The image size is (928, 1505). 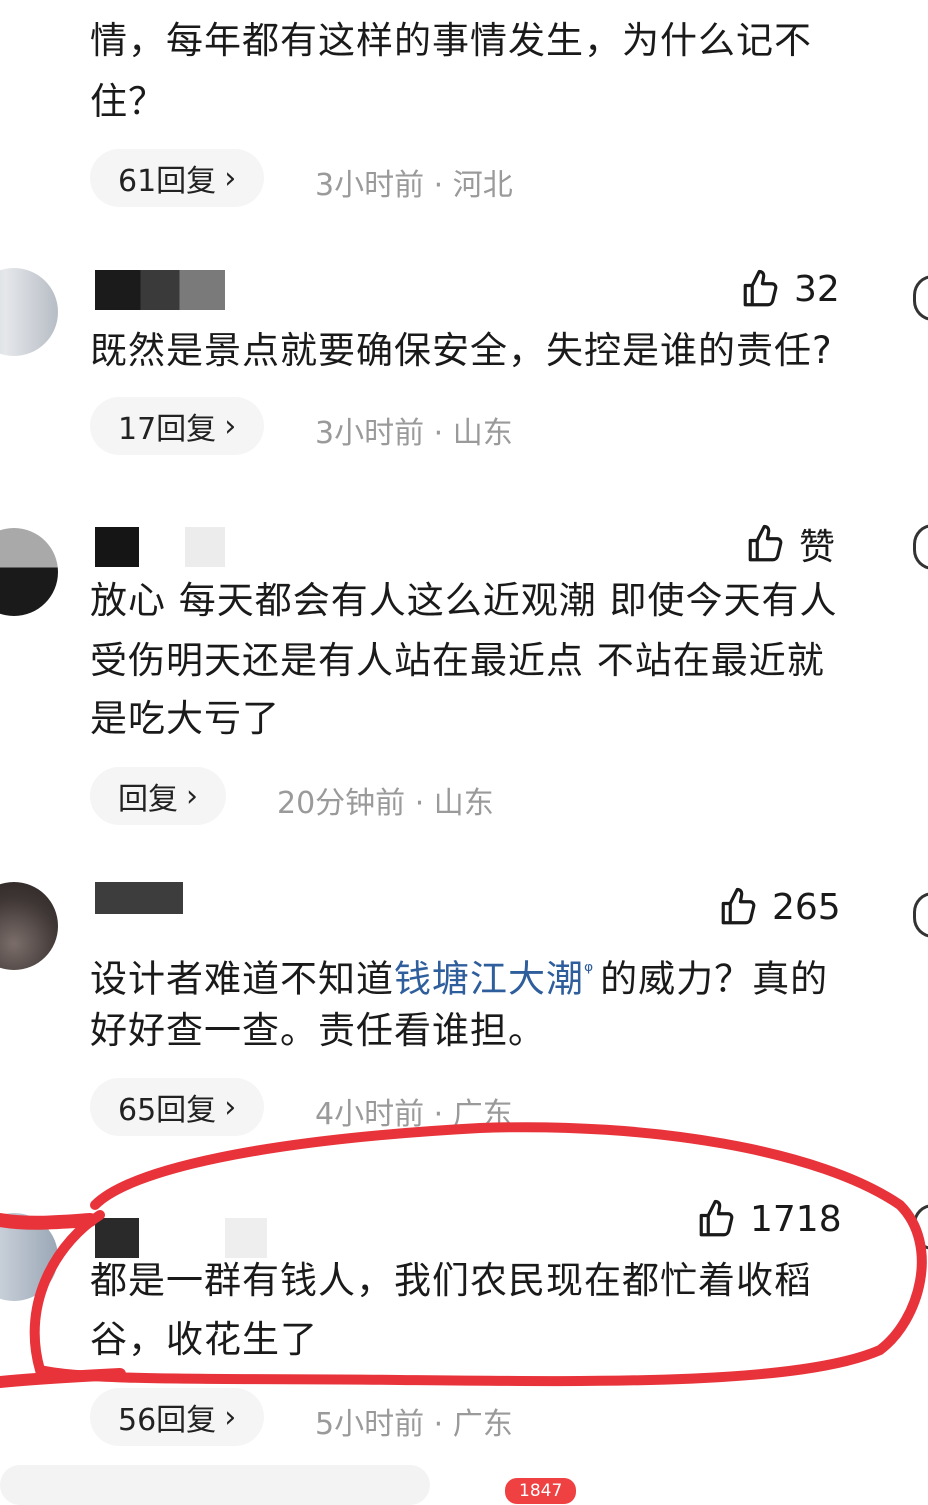 I want to click on topic-link: 钱塘江大潮, so click(x=489, y=978).